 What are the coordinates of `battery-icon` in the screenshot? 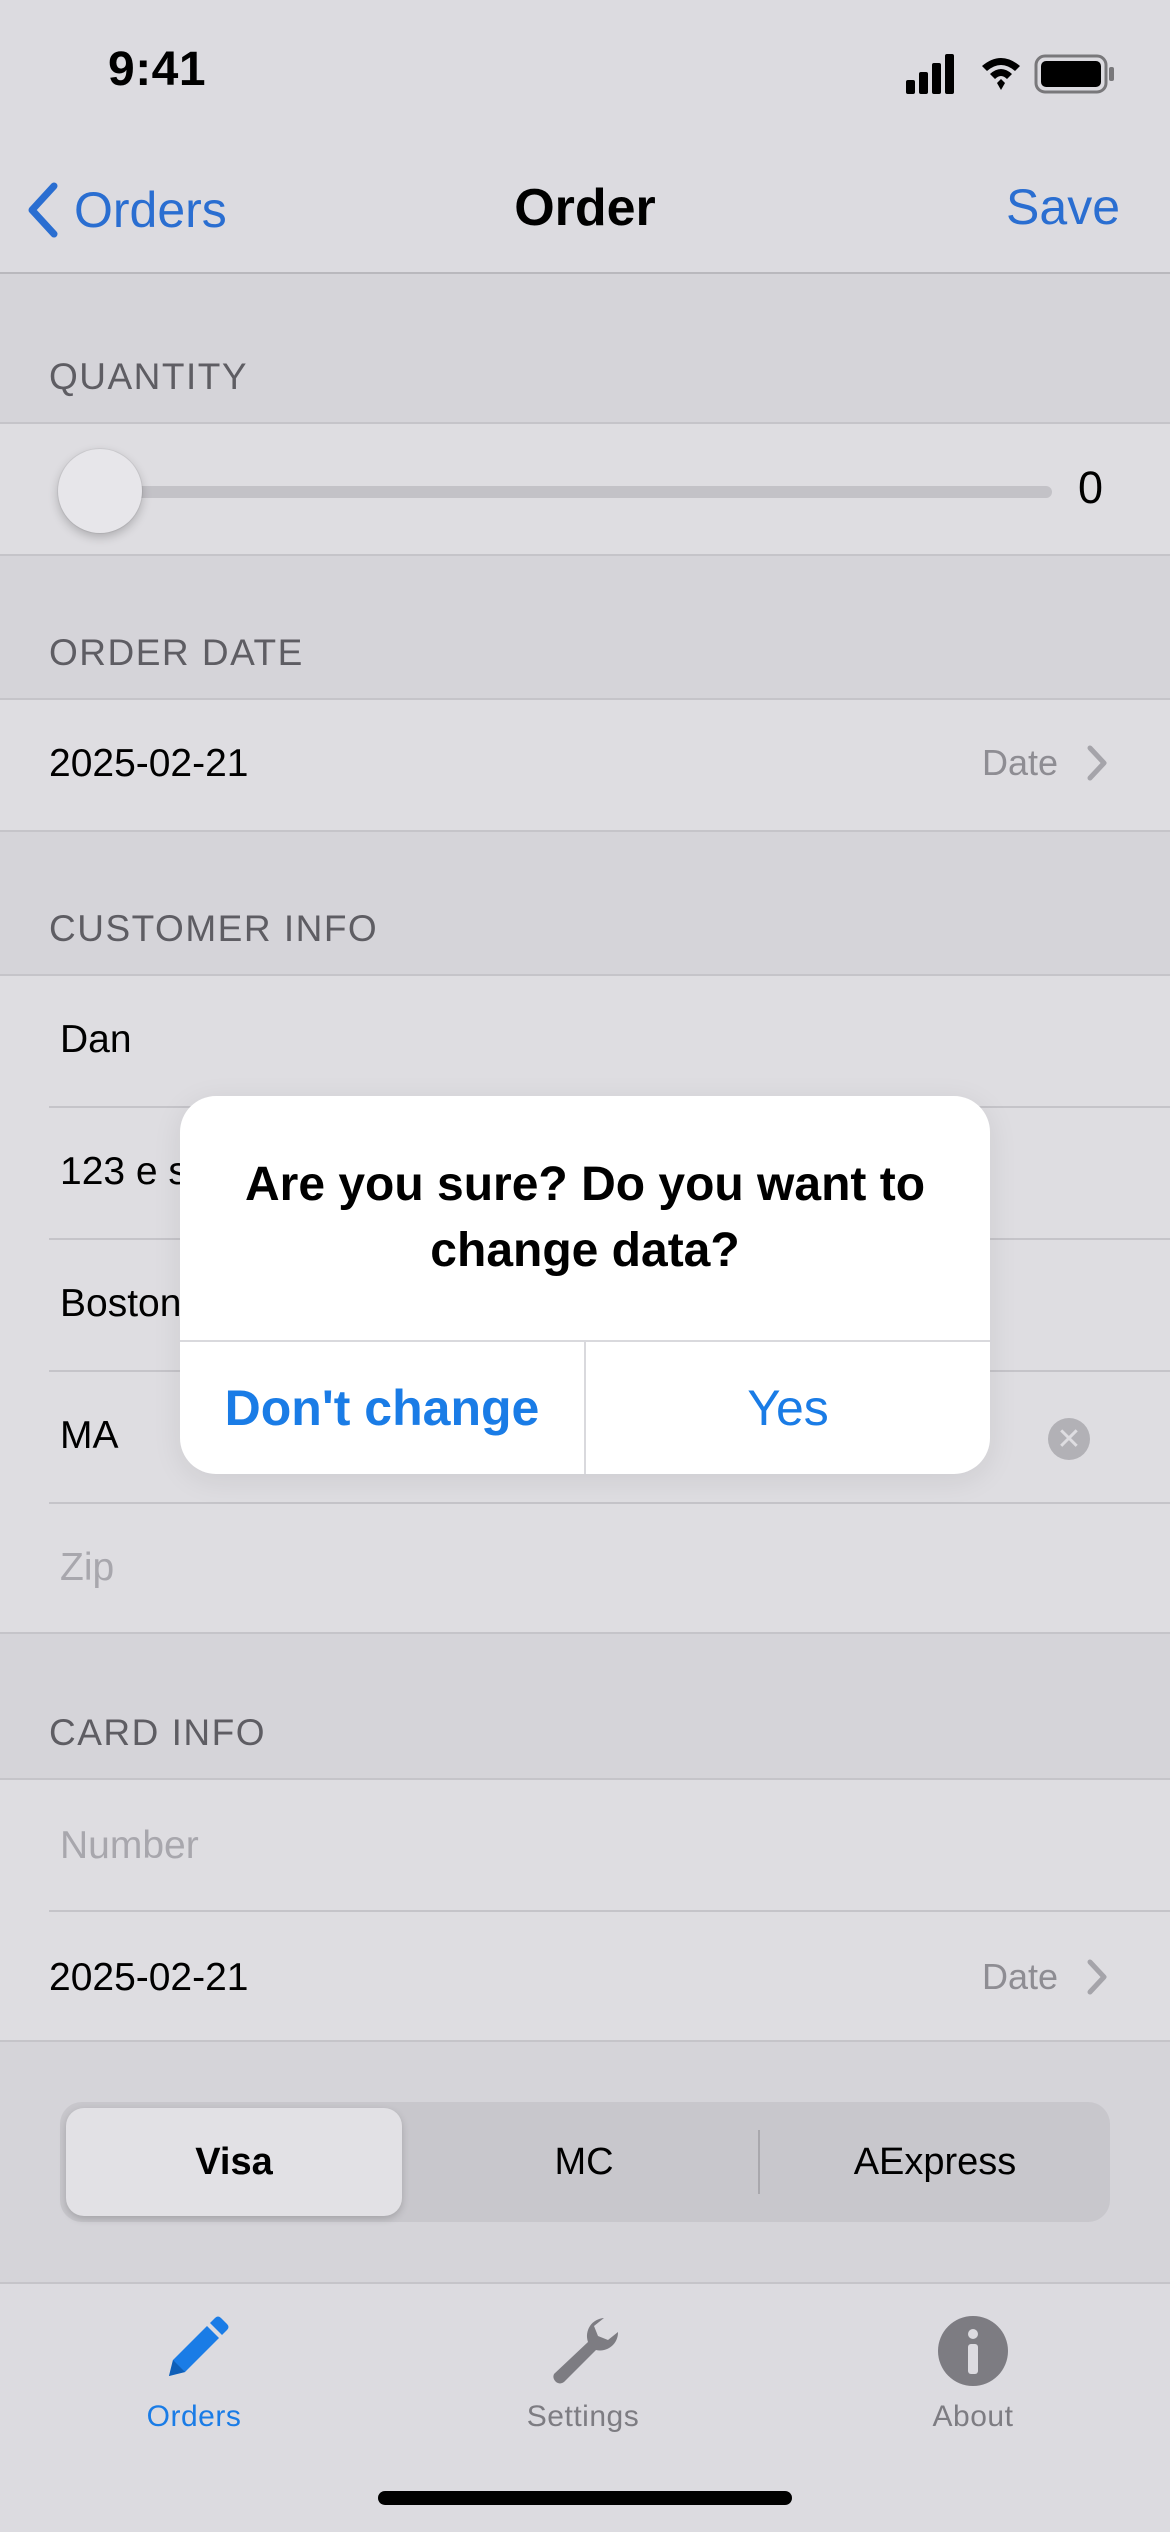 It's located at (1074, 74).